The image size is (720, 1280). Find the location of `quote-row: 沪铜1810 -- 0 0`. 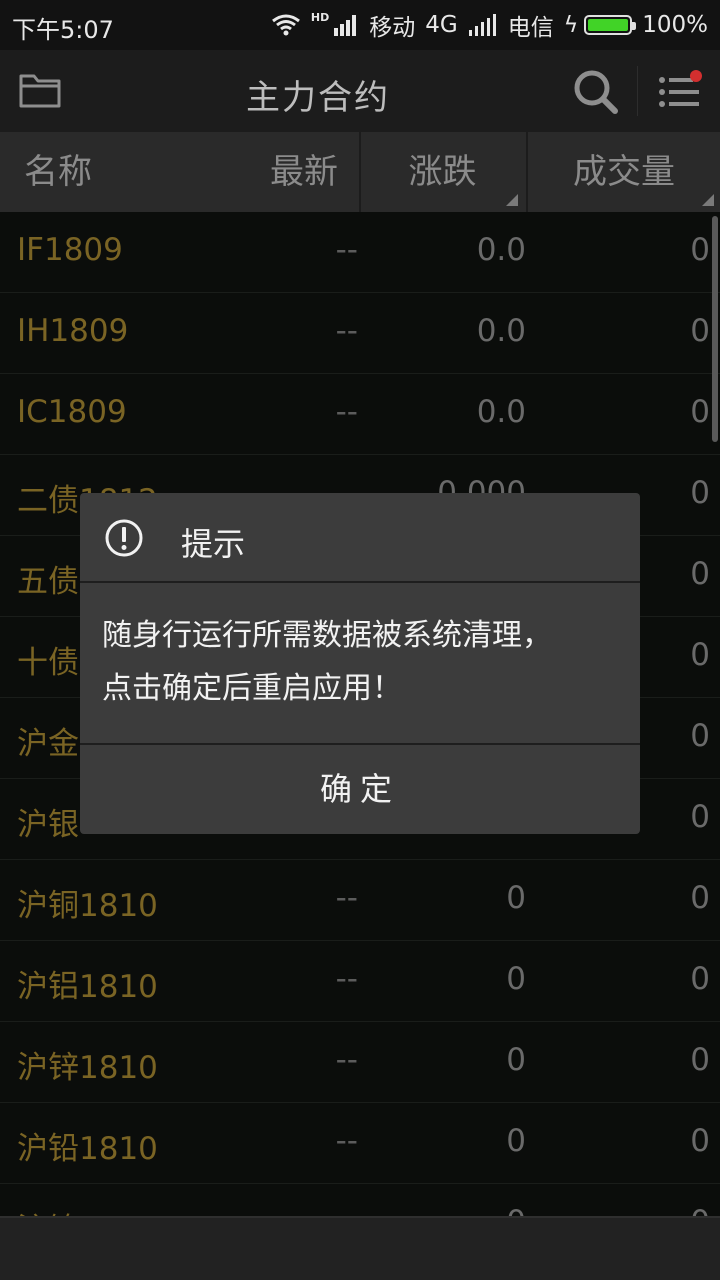

quote-row: 沪铜1810 -- 0 0 is located at coordinates (360, 900).